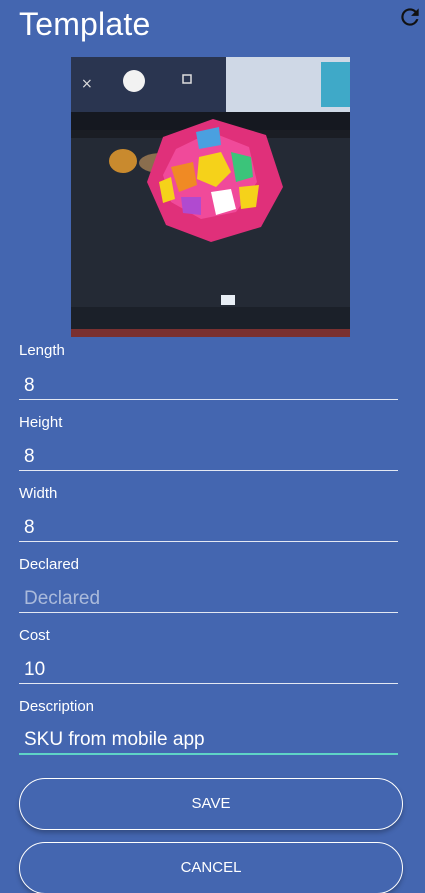 The image size is (425, 893). What do you see at coordinates (208, 670) in the screenshot?
I see `cost-input` at bounding box center [208, 670].